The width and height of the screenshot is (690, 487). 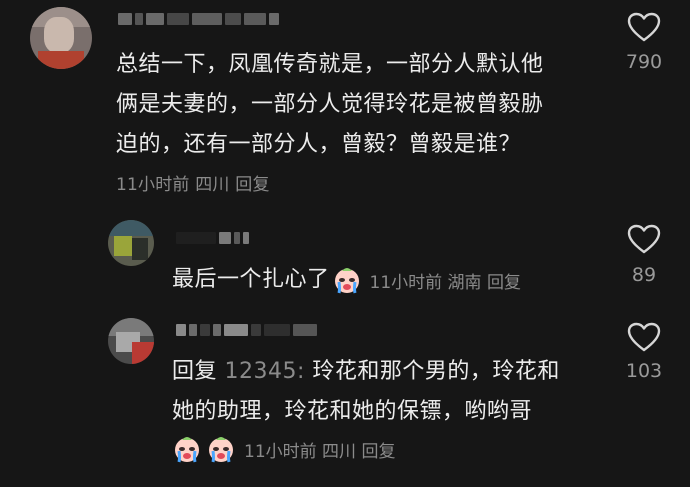 I want to click on comment-text-line: 回复 12345: 玲花和那个男的，玲花和, so click(x=366, y=372).